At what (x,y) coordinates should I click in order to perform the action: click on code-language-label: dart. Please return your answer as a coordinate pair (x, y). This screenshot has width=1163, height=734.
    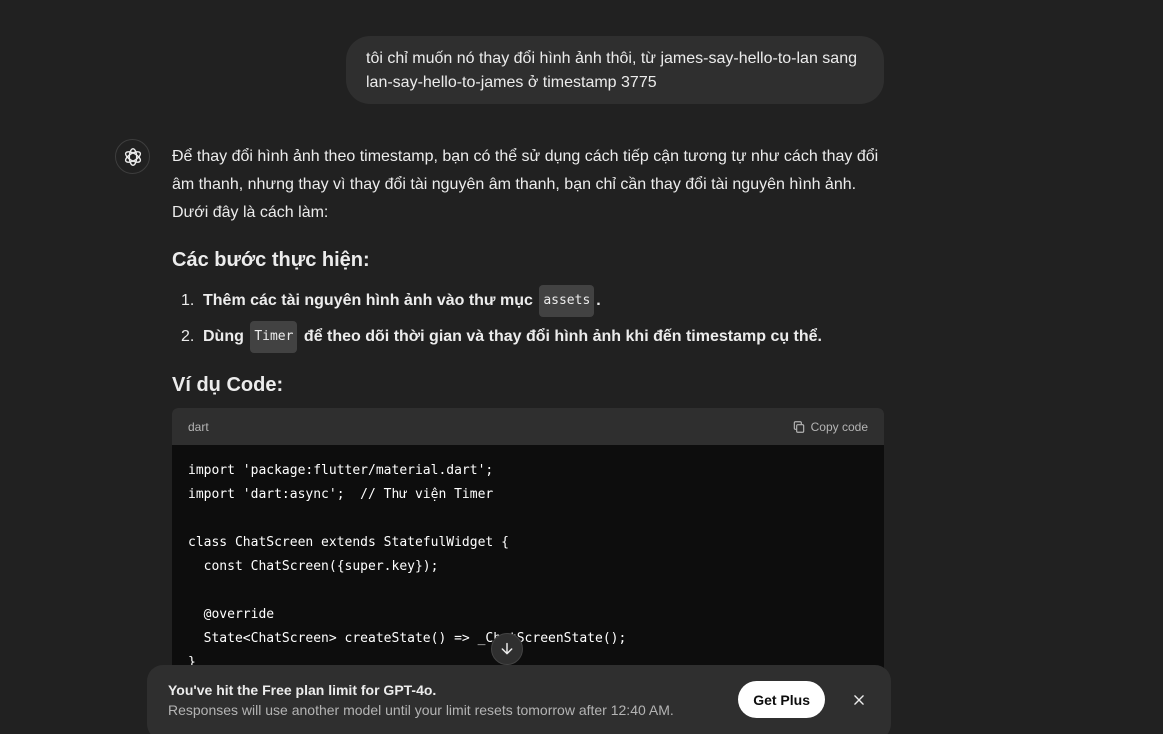
    Looking at the image, I should click on (198, 426).